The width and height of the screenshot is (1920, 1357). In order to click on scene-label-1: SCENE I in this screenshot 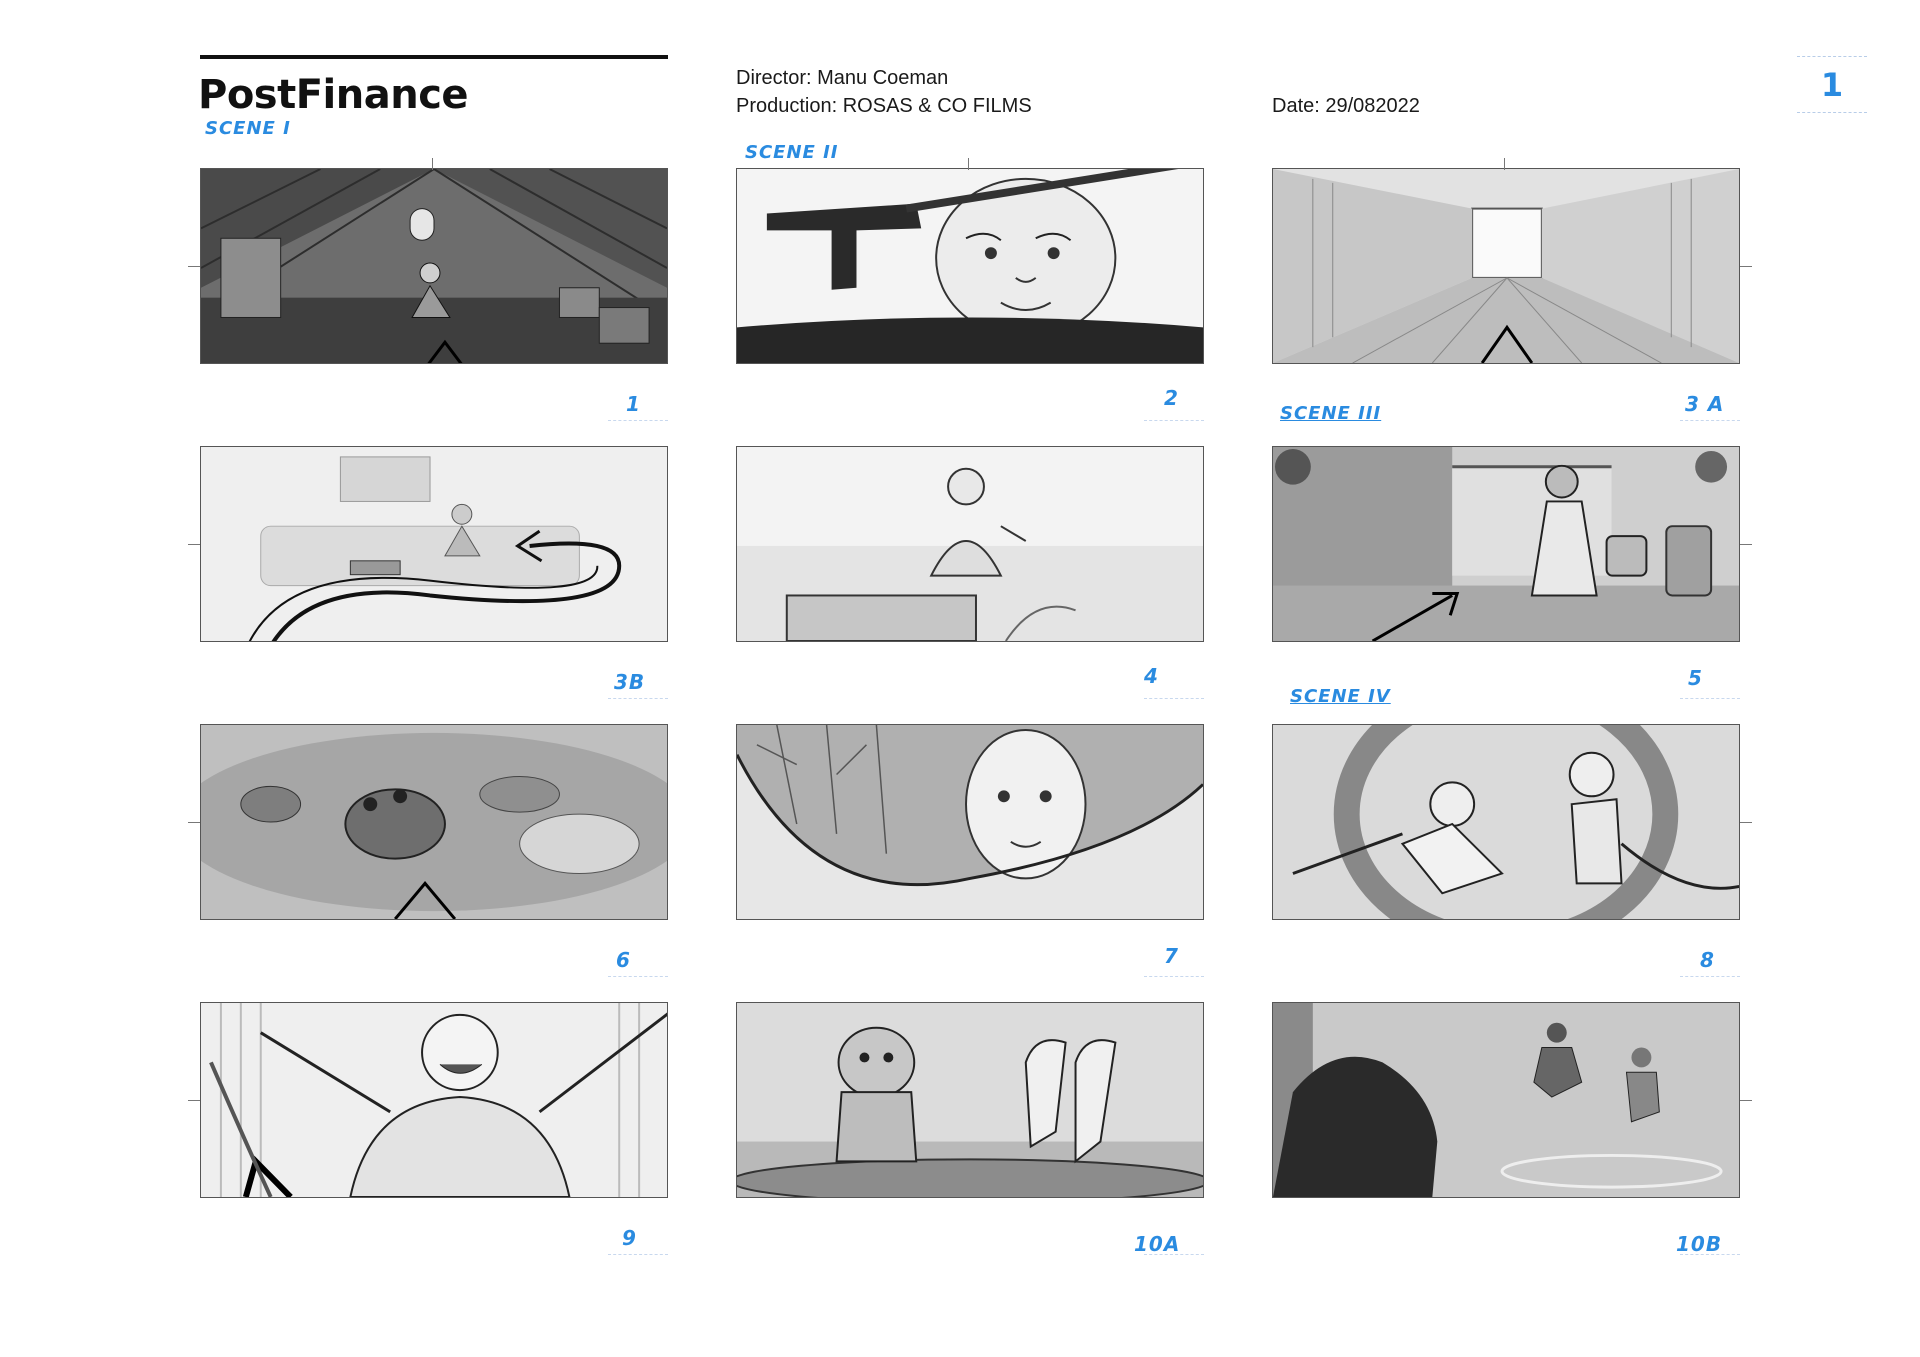, I will do `click(248, 128)`.